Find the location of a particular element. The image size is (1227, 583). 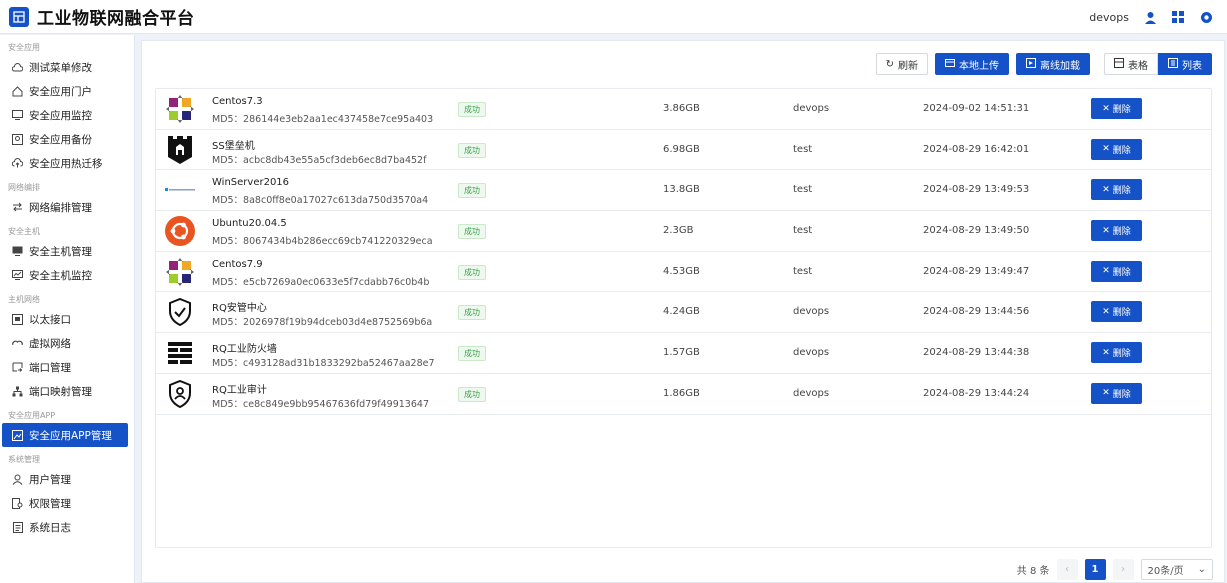

ubuntu-icon is located at coordinates (180, 231).